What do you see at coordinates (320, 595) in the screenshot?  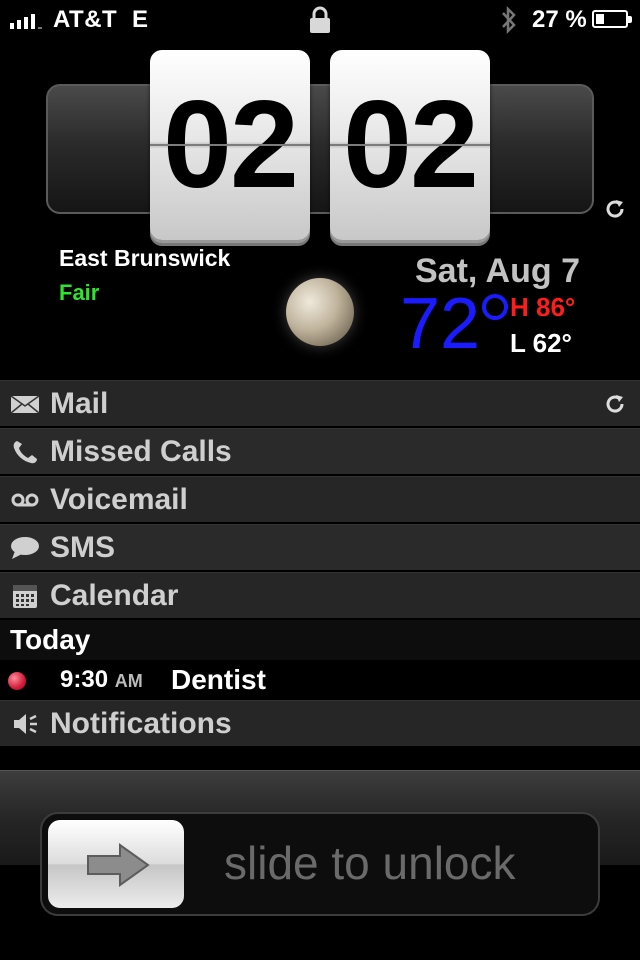 I see `calendar-row: Calendar` at bounding box center [320, 595].